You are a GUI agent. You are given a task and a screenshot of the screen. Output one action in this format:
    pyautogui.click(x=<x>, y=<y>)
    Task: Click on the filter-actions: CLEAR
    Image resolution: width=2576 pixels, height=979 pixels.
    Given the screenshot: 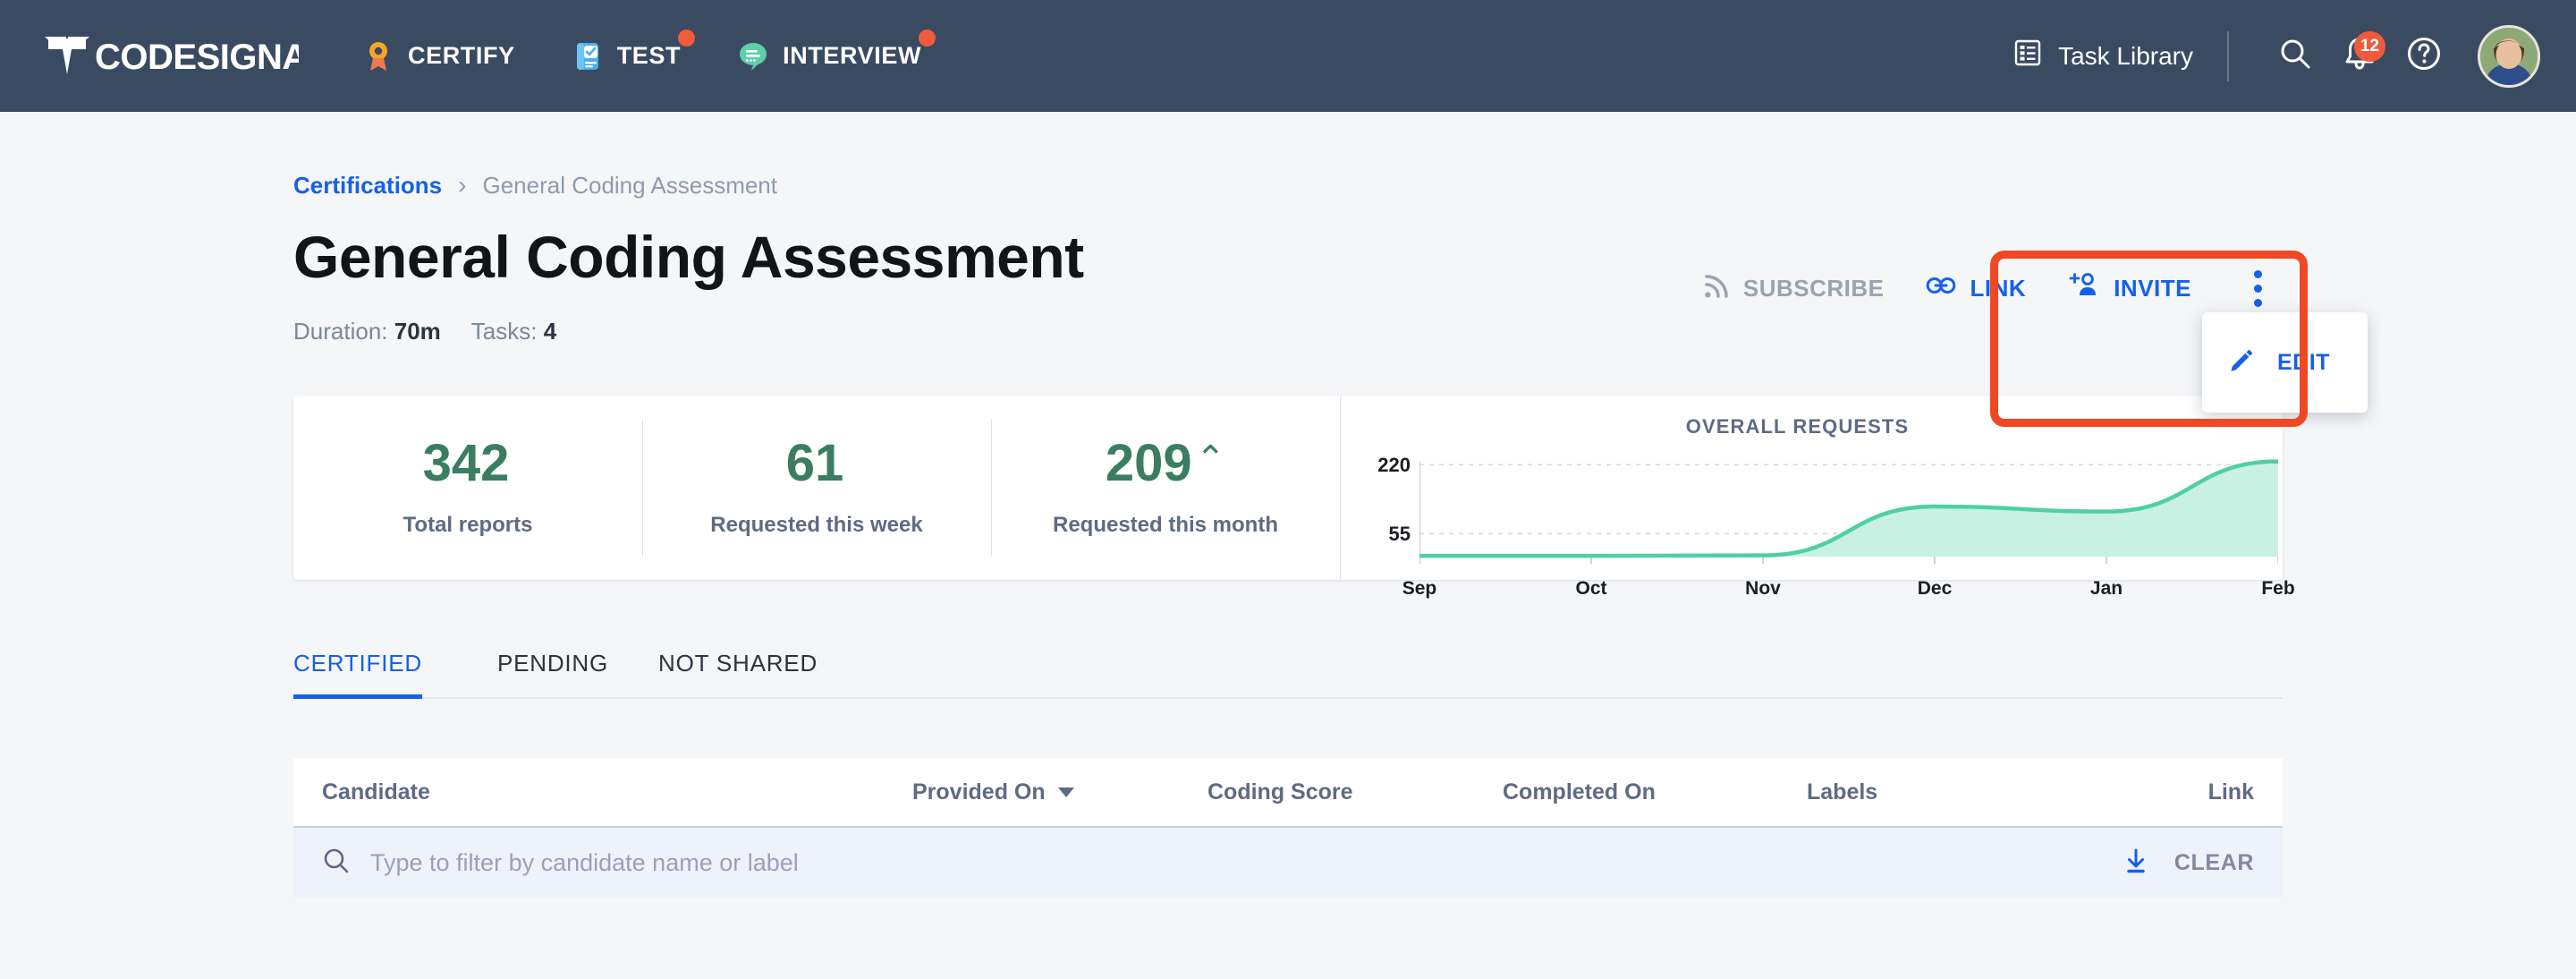 What is the action you would take?
    pyautogui.click(x=2187, y=864)
    